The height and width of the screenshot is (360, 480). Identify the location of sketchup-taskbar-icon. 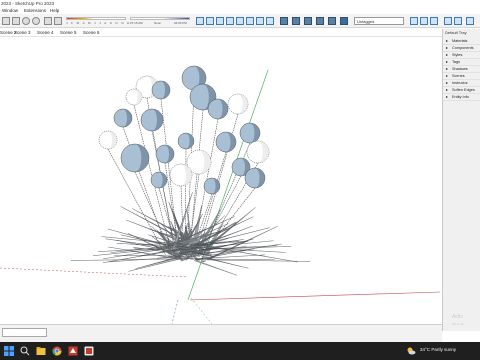
(73, 351).